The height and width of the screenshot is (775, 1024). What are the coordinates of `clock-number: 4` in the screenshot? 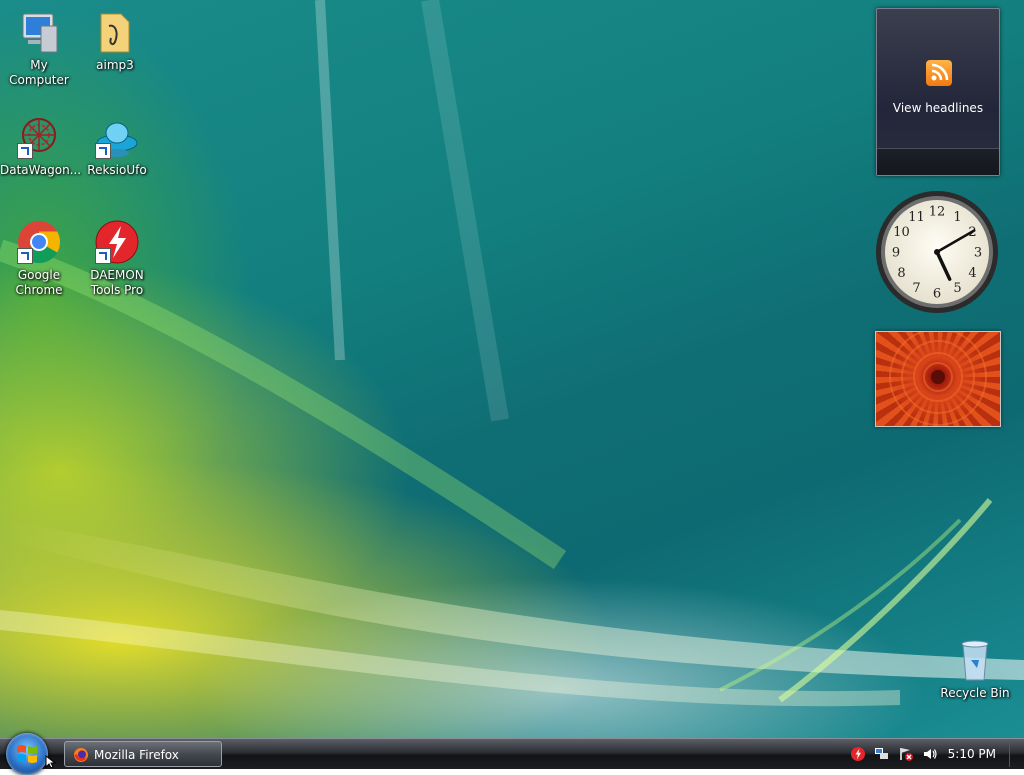 It's located at (972, 273).